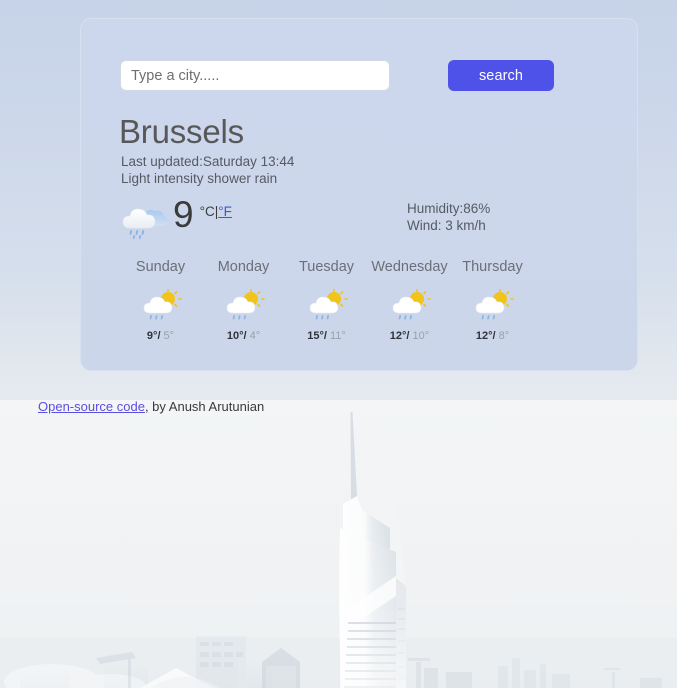  I want to click on open-source-code-link: Open-source code, so click(91, 406).